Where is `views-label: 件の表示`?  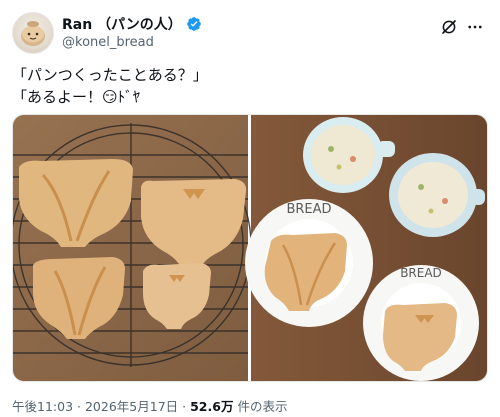 views-label: 件の表示 is located at coordinates (262, 406).